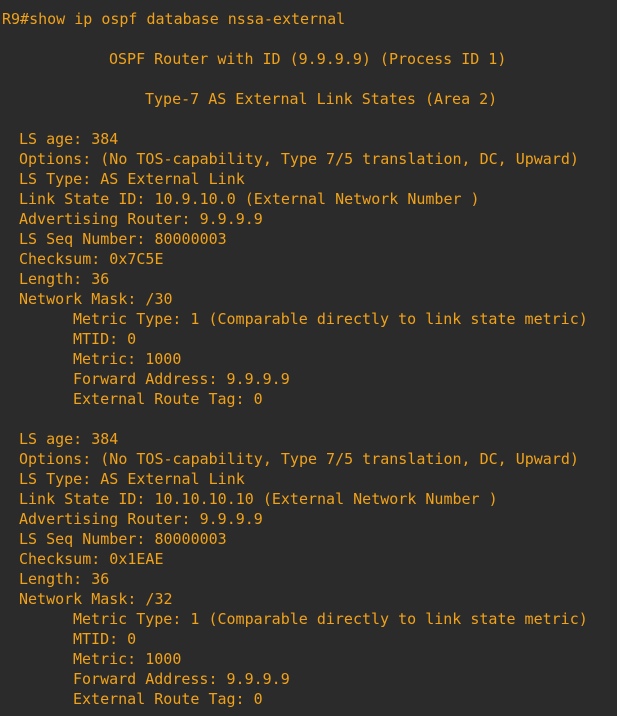  Describe the element at coordinates (174, 19) in the screenshot. I see `command-line: R9#show ip ospf database nssa-external` at that location.